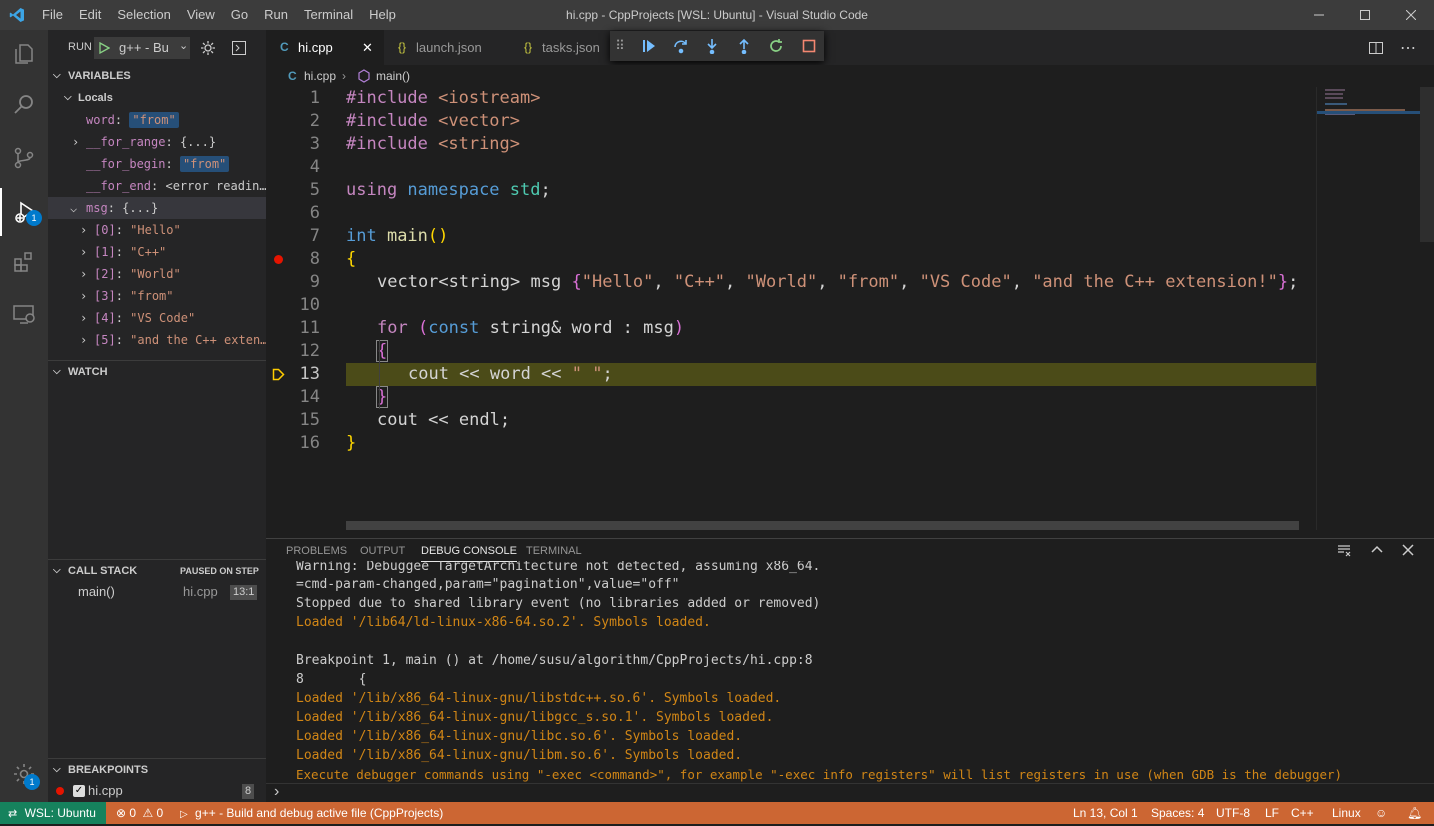 The image size is (1434, 826). What do you see at coordinates (620, 46) in the screenshot?
I see `drag-handle-icon: ⠿` at bounding box center [620, 46].